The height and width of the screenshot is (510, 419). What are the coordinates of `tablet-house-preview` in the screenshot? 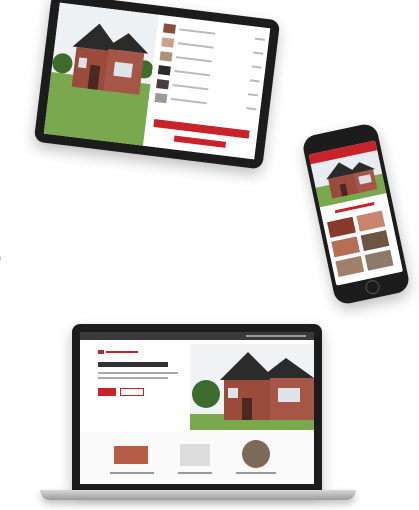 It's located at (101, 74).